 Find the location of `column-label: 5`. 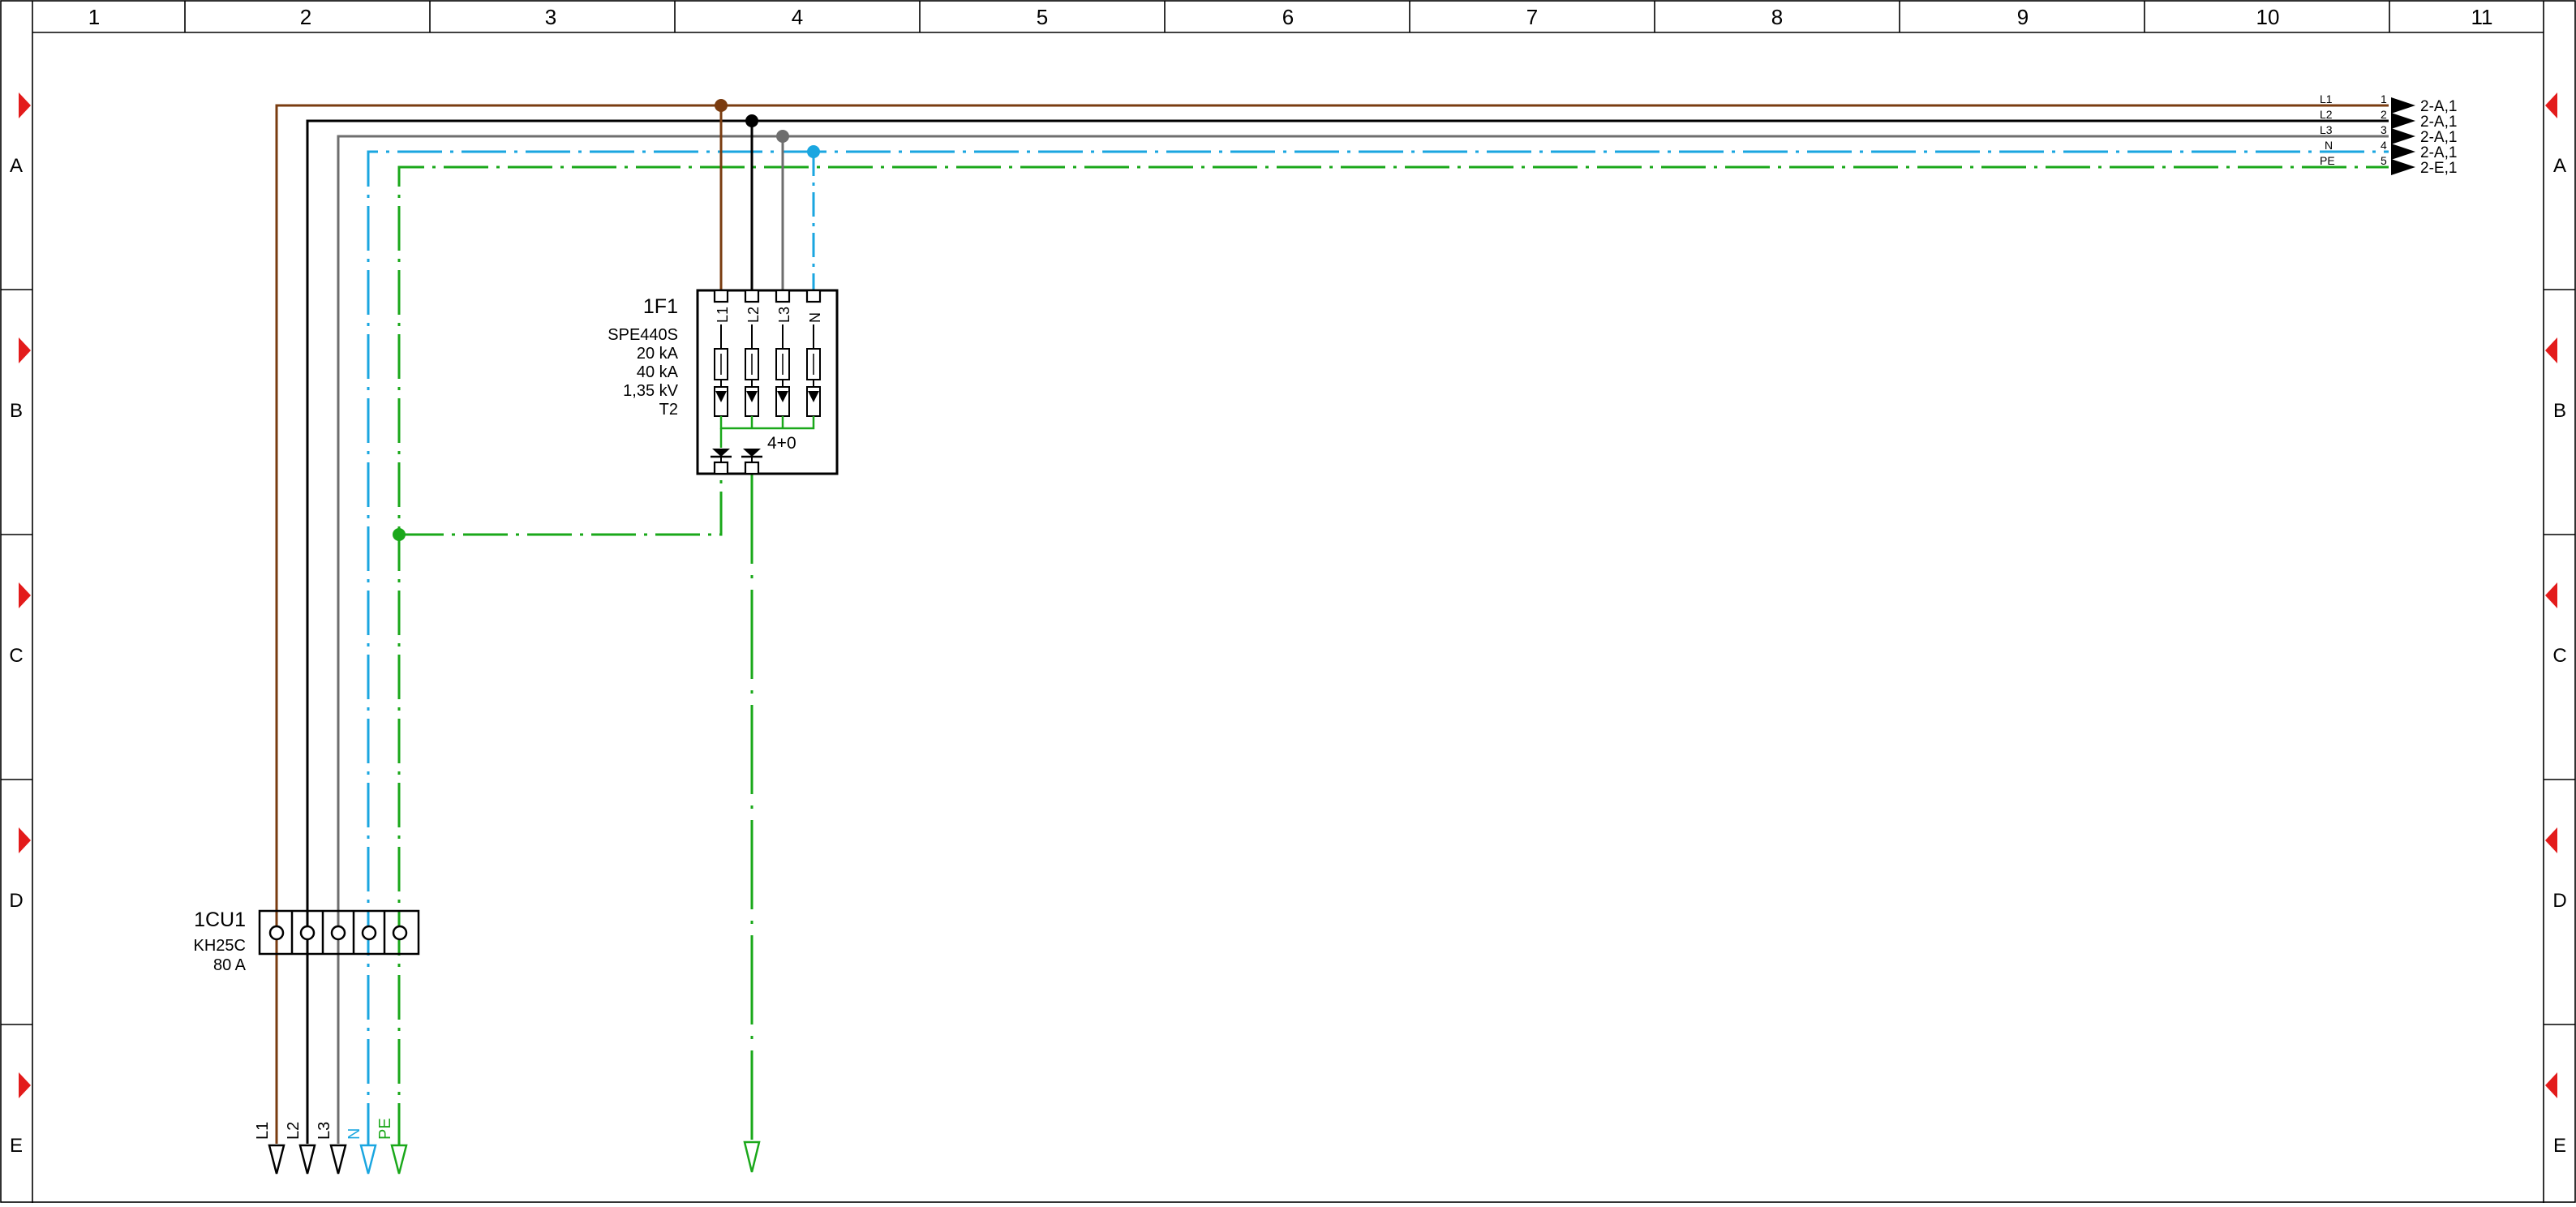

column-label: 5 is located at coordinates (1042, 17).